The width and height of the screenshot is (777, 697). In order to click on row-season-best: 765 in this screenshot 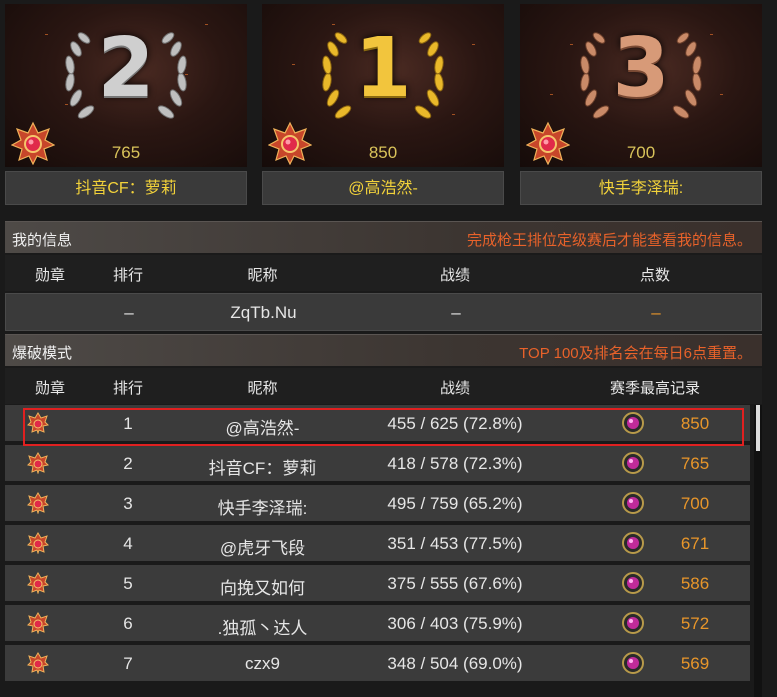, I will do `click(695, 463)`.